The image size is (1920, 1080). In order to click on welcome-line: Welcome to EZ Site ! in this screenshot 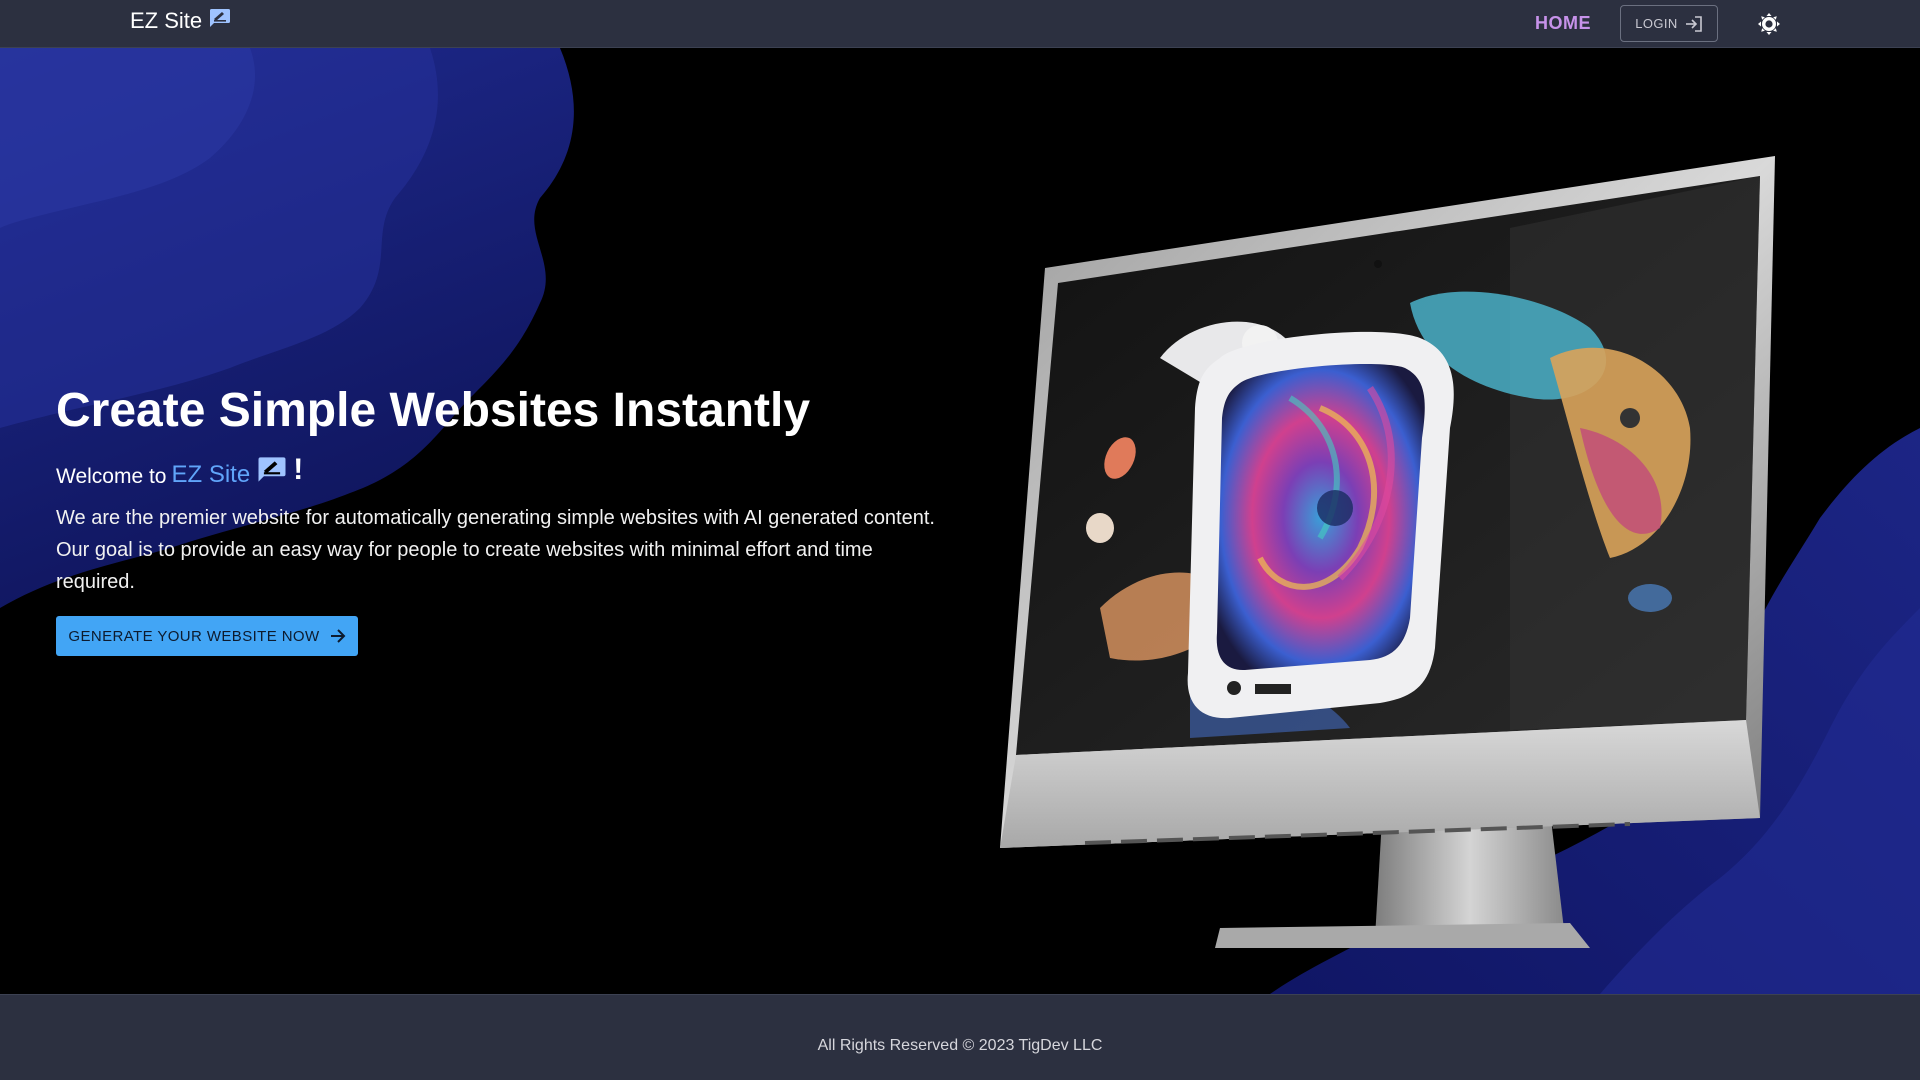, I will do `click(179, 472)`.